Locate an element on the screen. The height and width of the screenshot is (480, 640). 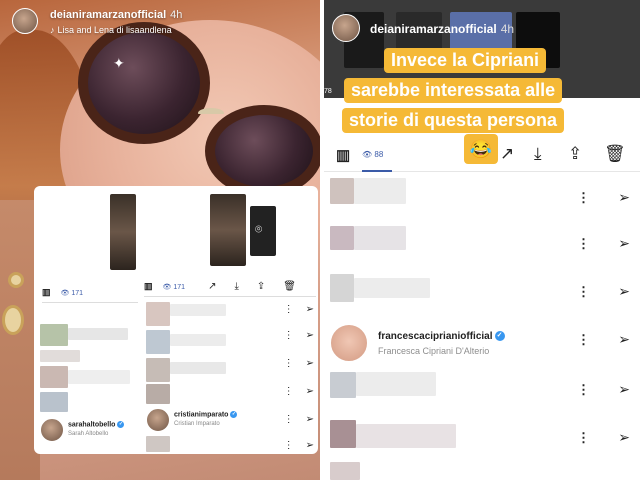
viewer-username: sarahaltobello ✓ is located at coordinates (96, 425).